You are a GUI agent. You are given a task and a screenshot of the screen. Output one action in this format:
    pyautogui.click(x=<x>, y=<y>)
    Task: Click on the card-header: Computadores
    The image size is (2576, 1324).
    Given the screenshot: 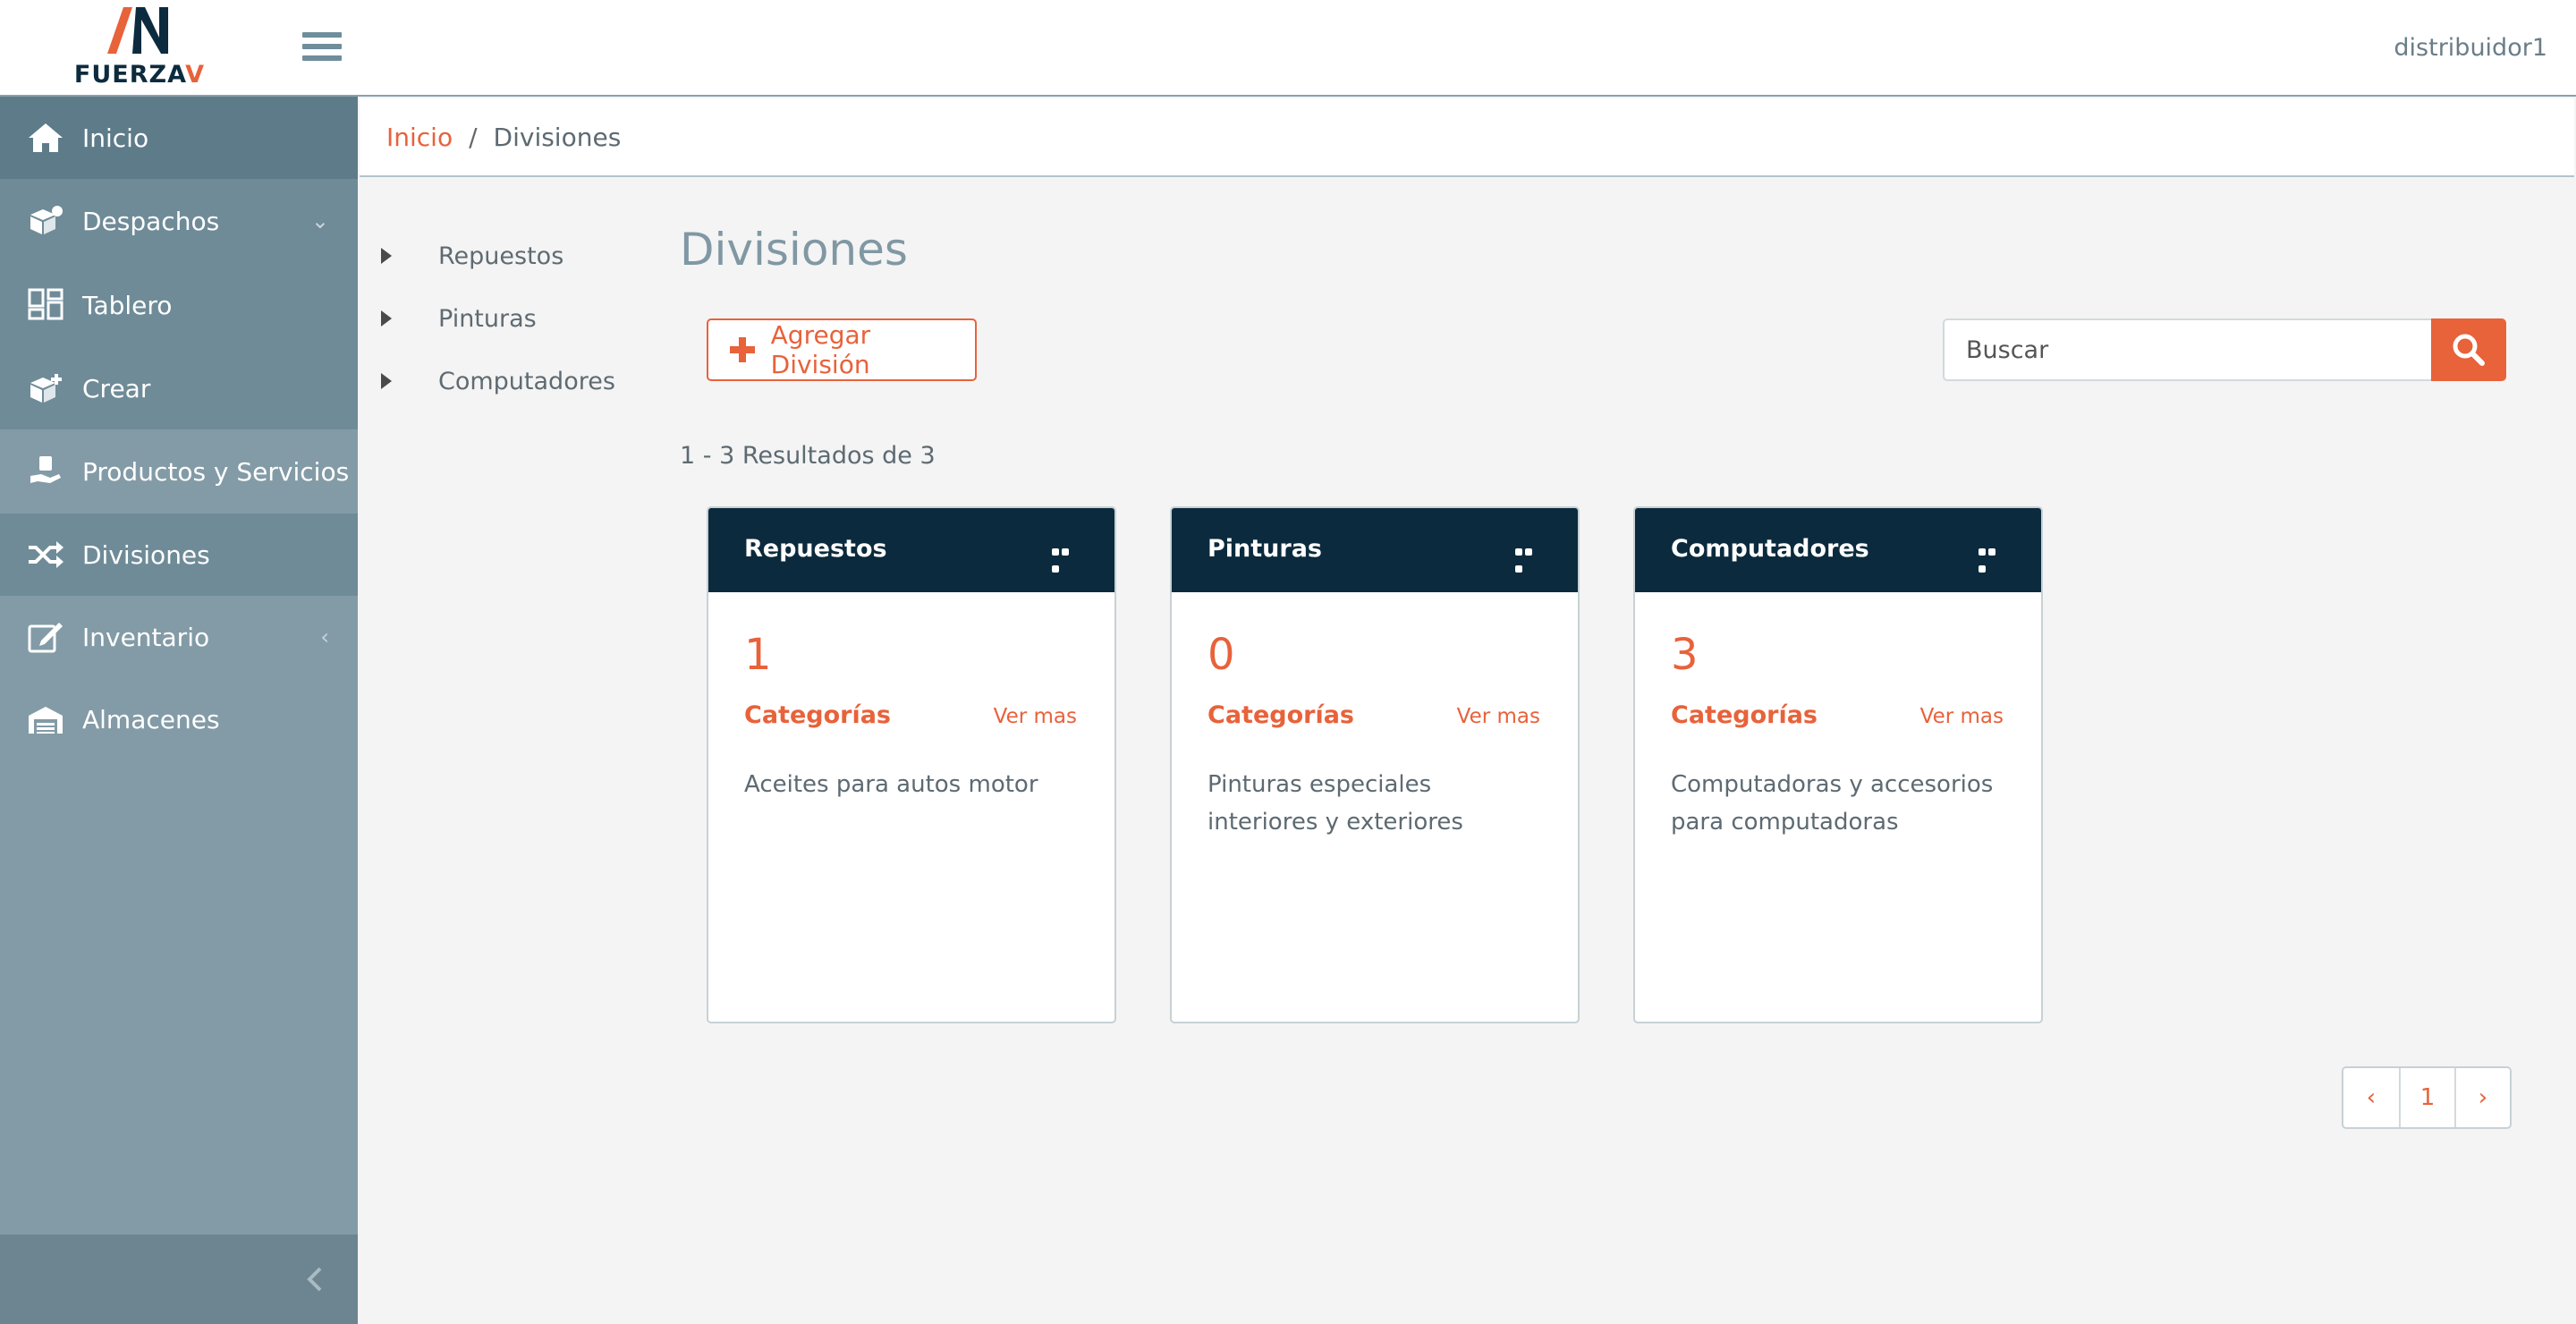 What is the action you would take?
    pyautogui.click(x=1838, y=550)
    